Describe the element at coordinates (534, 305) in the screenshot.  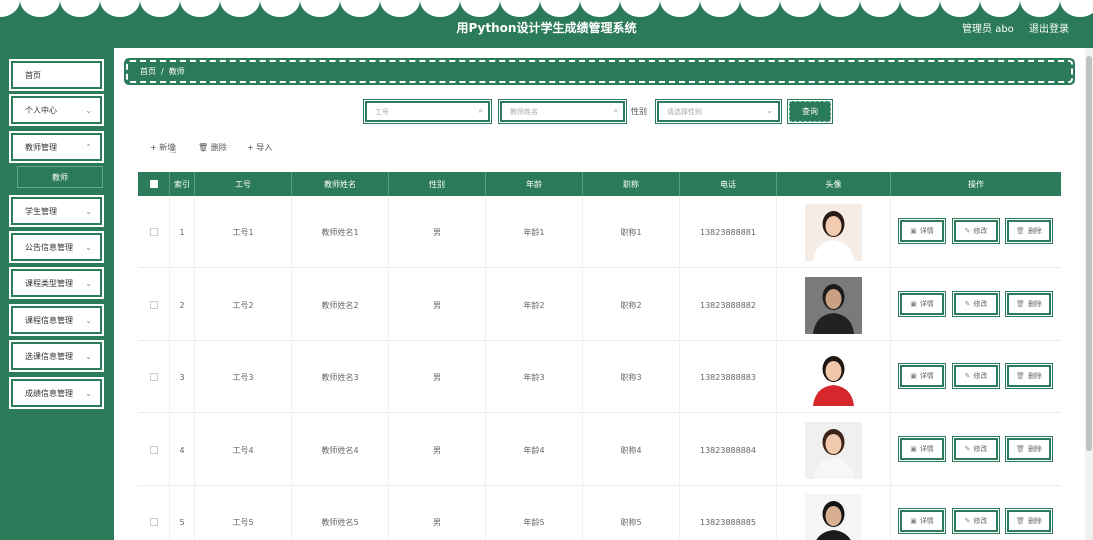
I see `cell-age: 年龄2` at that location.